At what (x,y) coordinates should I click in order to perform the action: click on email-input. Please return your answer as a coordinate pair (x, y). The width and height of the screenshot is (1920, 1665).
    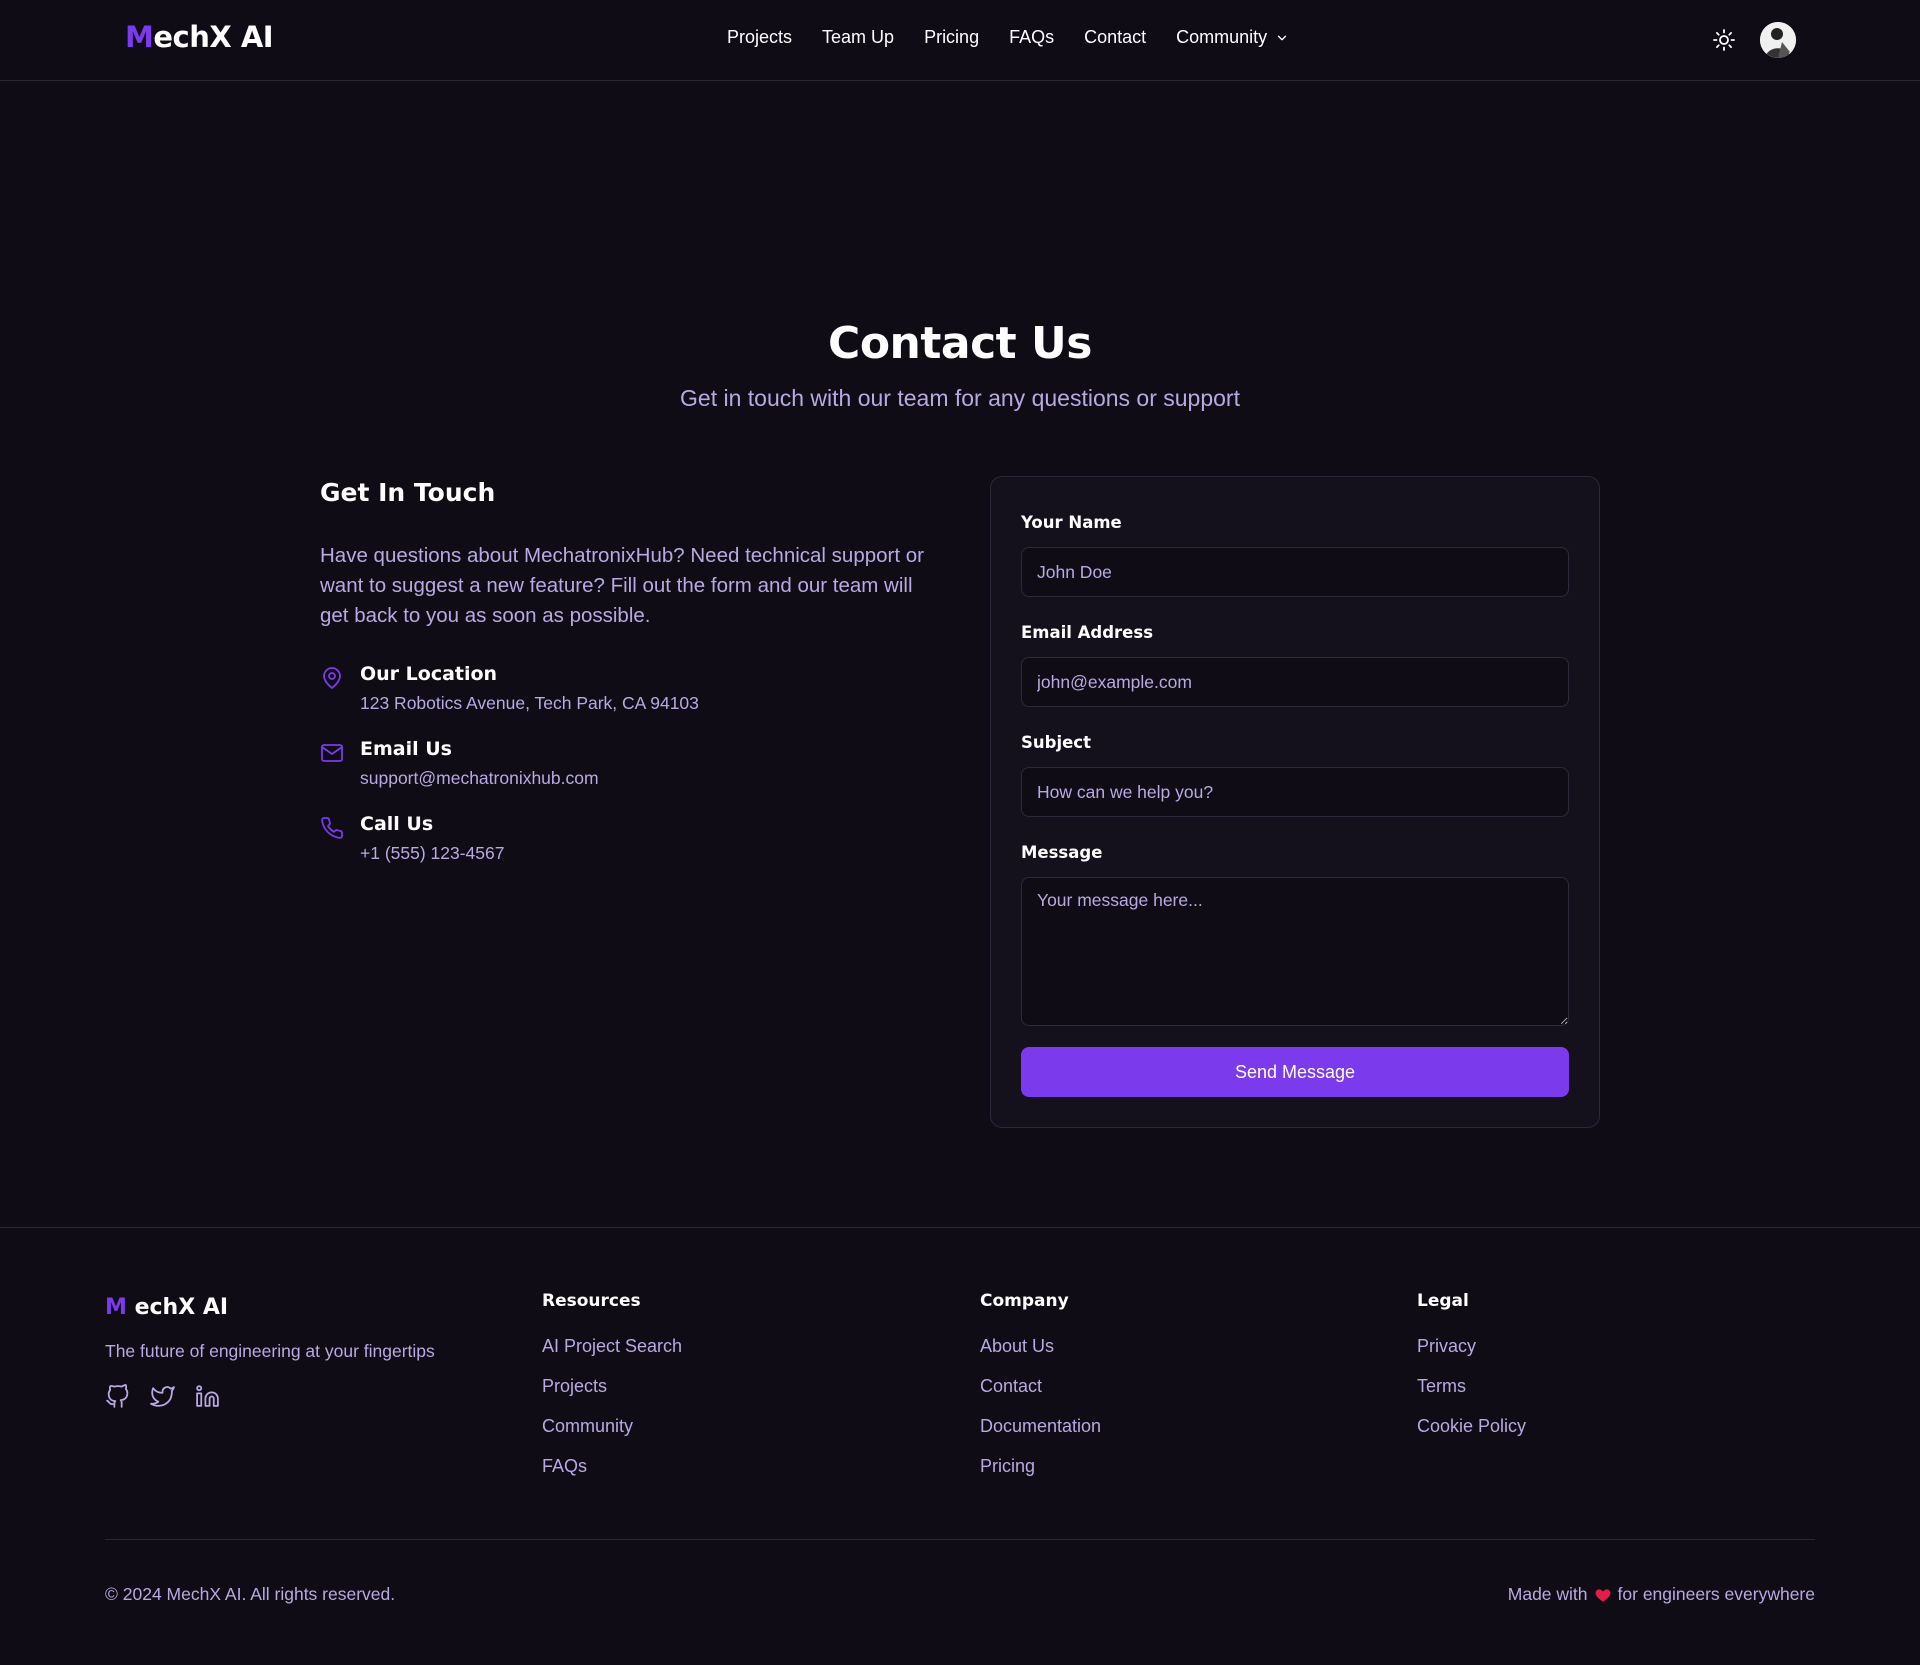
    Looking at the image, I should click on (1295, 682).